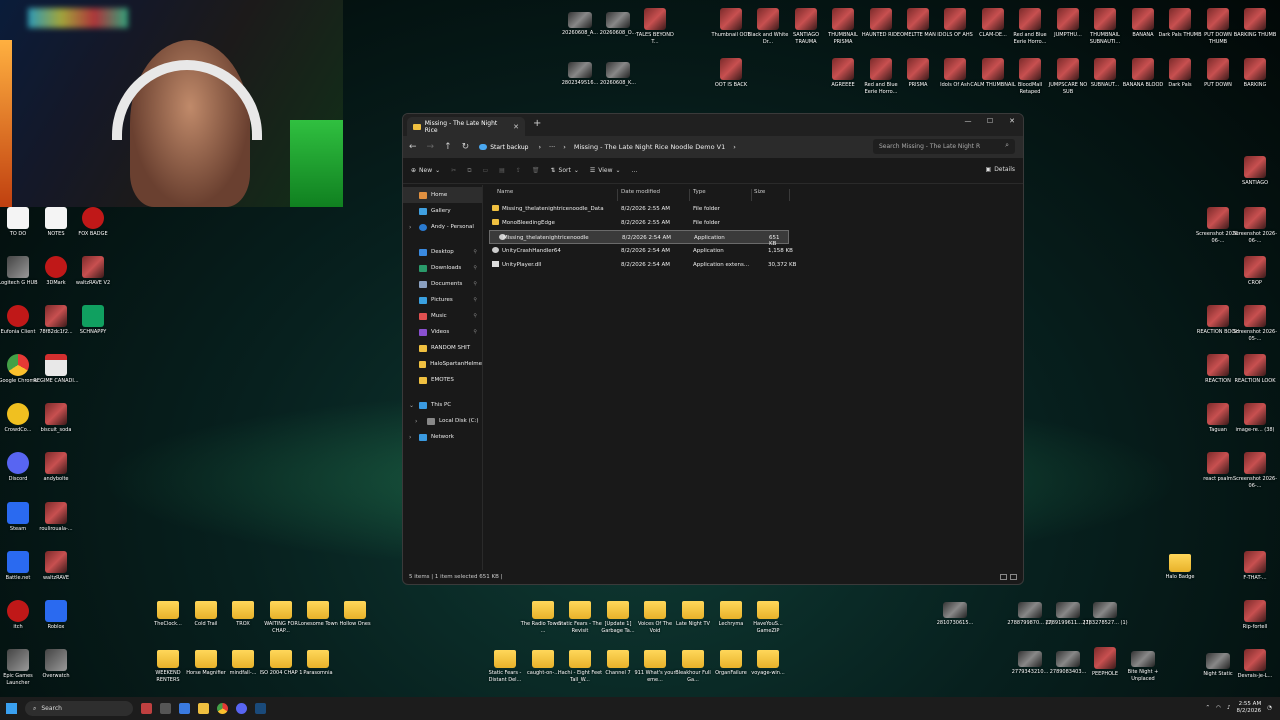 The width and height of the screenshot is (1280, 720). I want to click on sidebar-item-network: › Network, so click(442, 437).